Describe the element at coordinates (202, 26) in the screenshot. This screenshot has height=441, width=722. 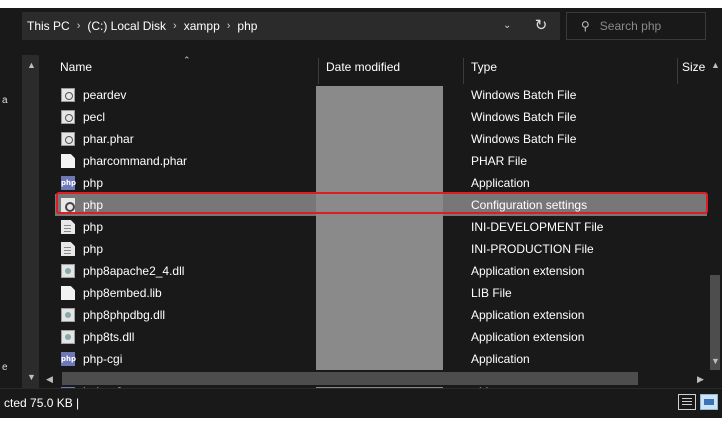
I see `breadcrumb-xampp: xampp` at that location.